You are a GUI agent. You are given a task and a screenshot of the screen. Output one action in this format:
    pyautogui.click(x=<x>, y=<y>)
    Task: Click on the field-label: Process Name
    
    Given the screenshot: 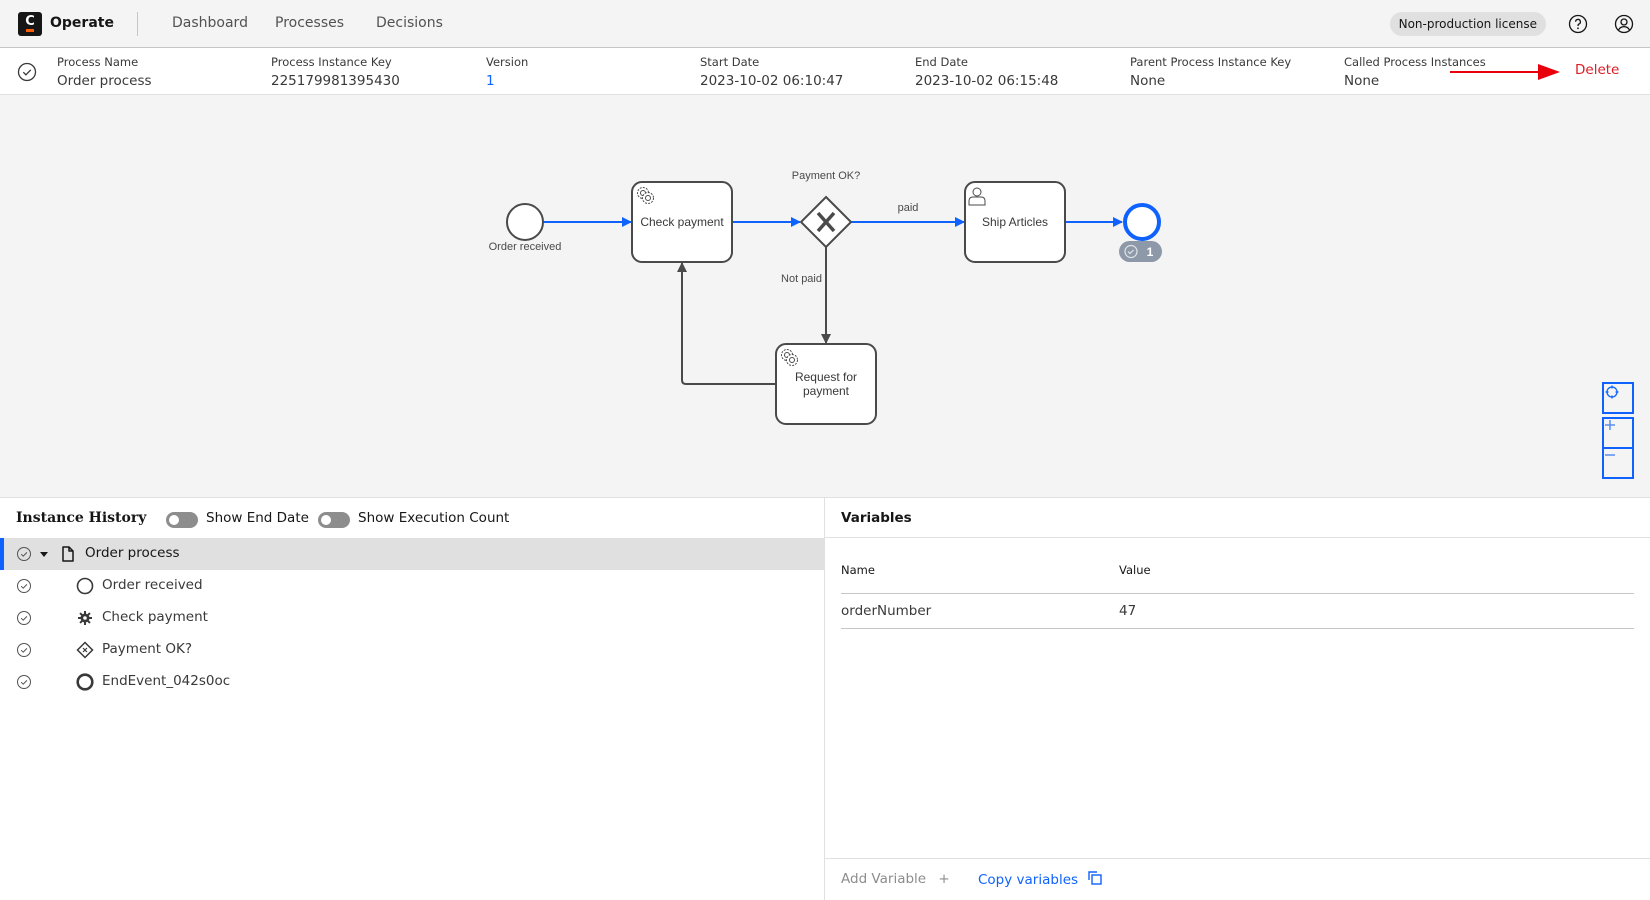 What is the action you would take?
    pyautogui.click(x=98, y=62)
    